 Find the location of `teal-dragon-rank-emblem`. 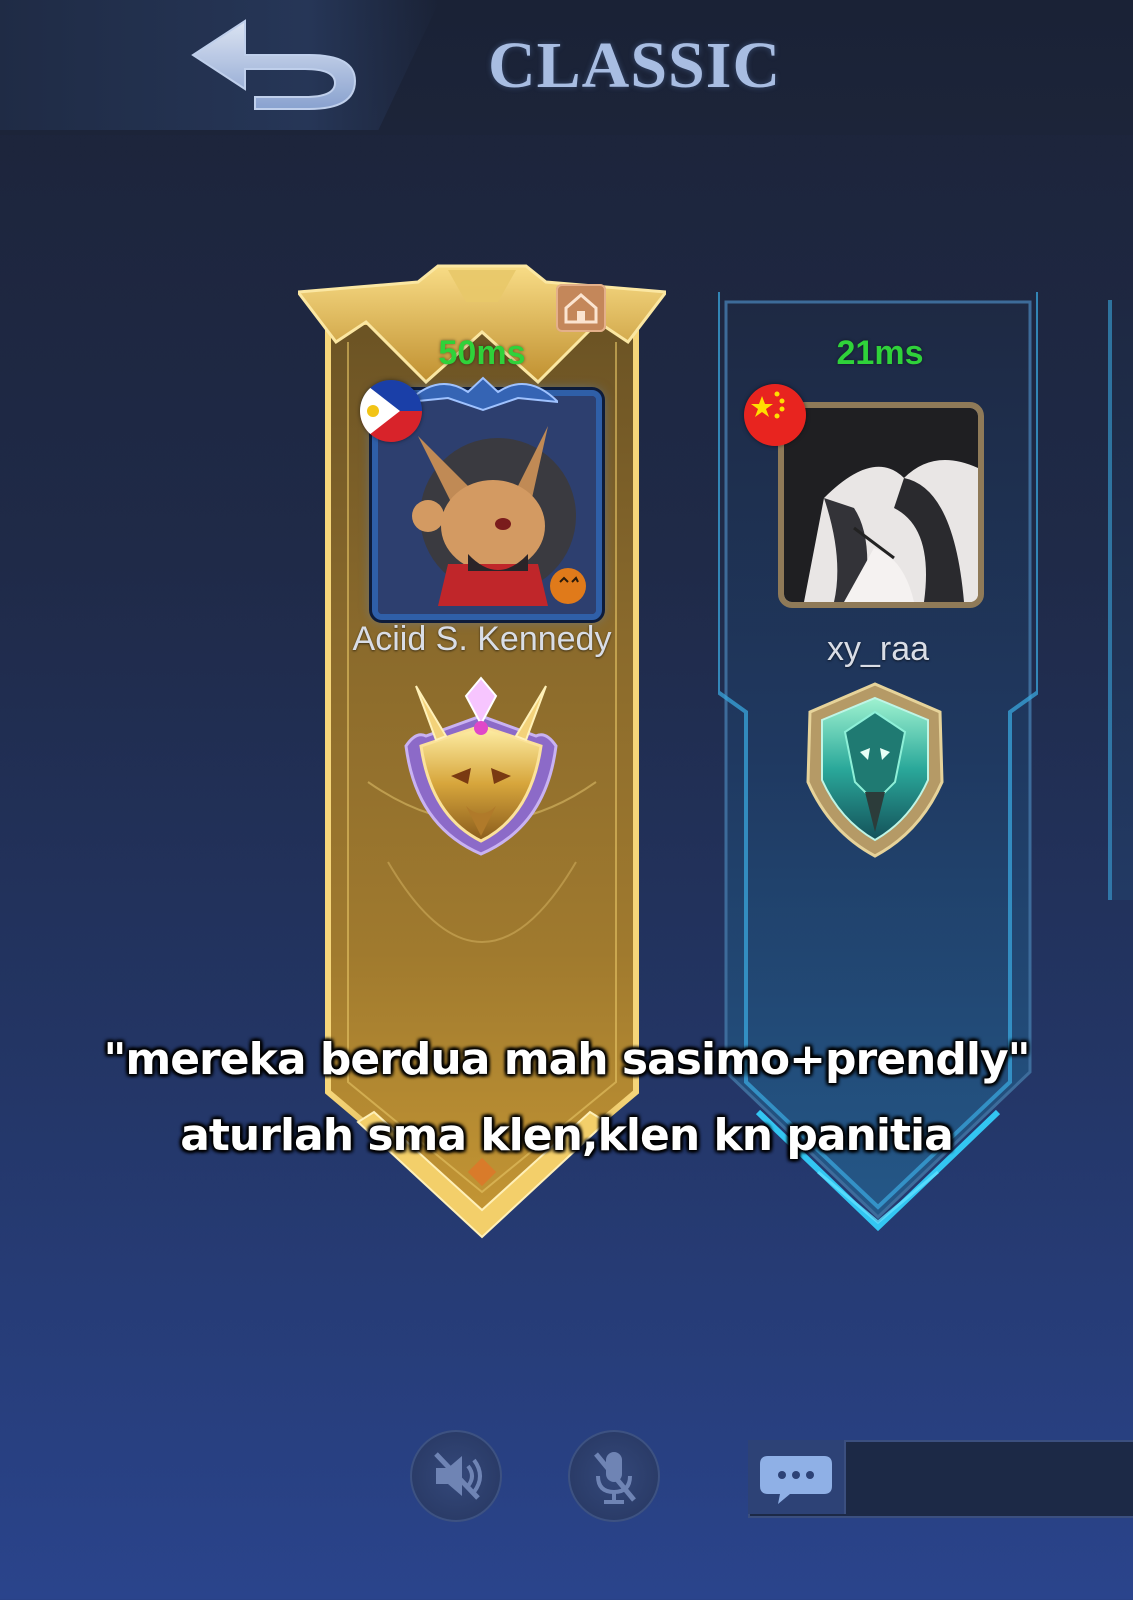

teal-dragon-rank-emblem is located at coordinates (875, 770).